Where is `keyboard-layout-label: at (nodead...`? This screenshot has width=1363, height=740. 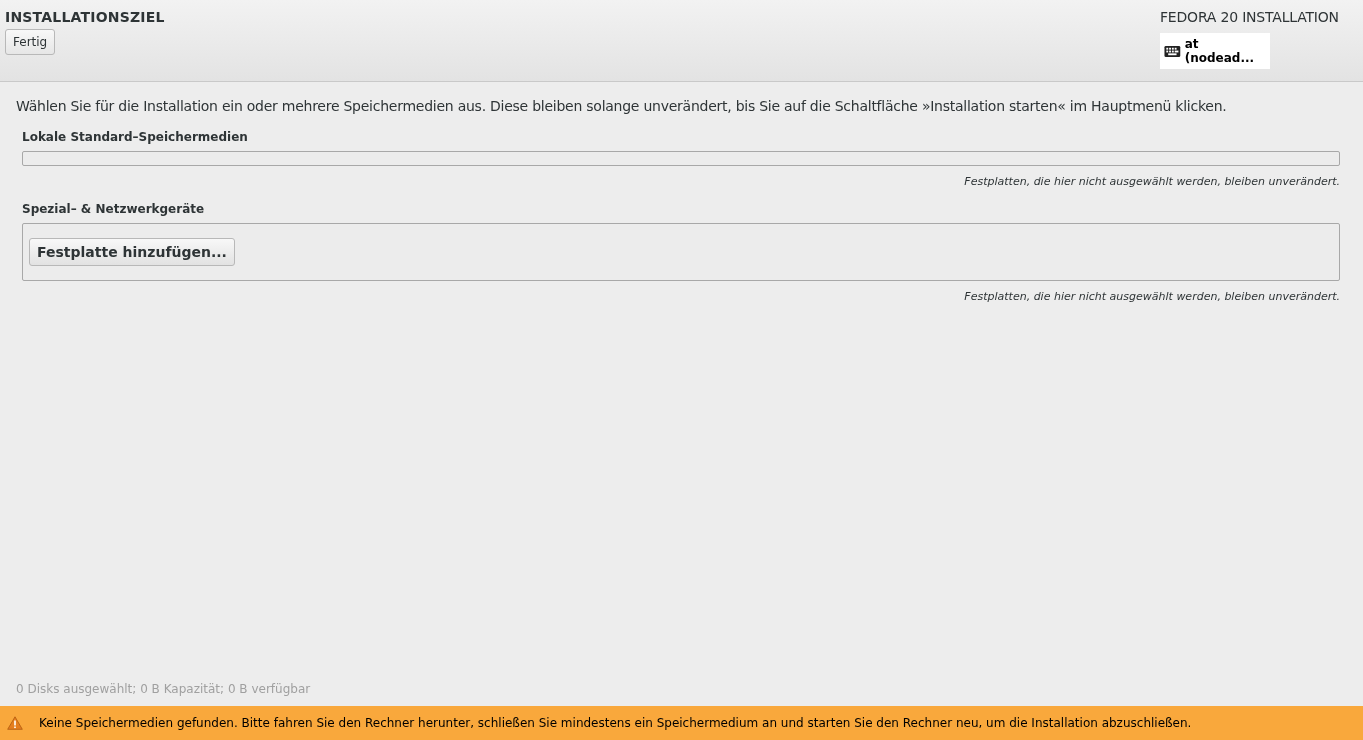
keyboard-layout-label: at (nodead... is located at coordinates (1220, 51).